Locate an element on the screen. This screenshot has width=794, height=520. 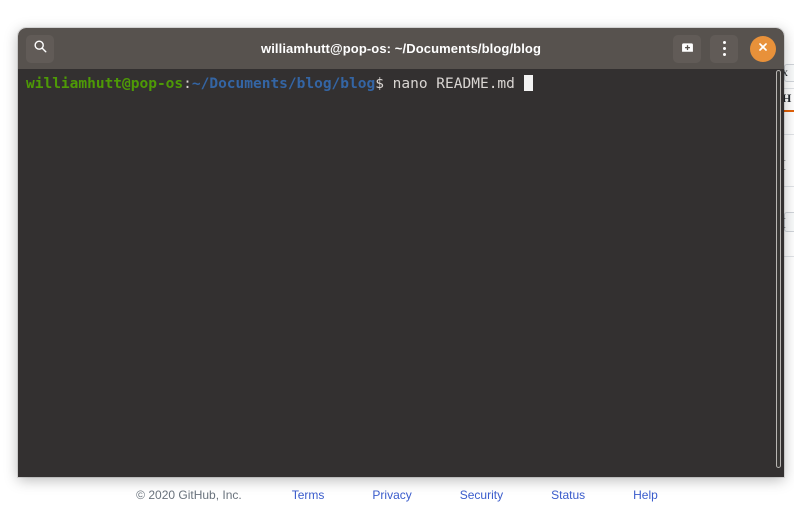
new-tab-button is located at coordinates (687, 48).